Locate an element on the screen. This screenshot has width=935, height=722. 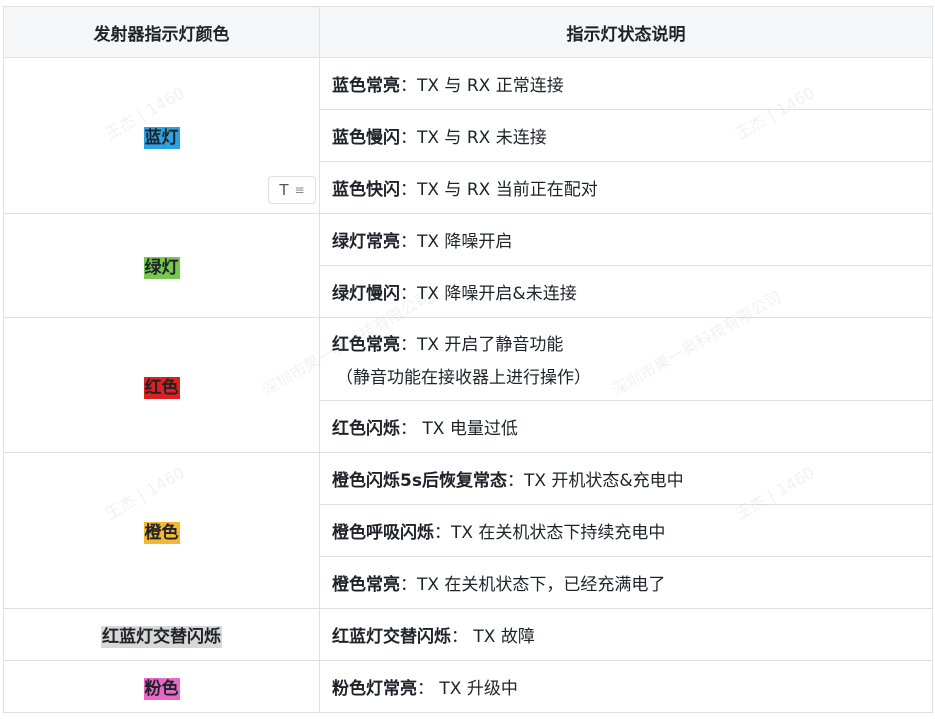
desc-text: TX 故障 is located at coordinates (501, 637).